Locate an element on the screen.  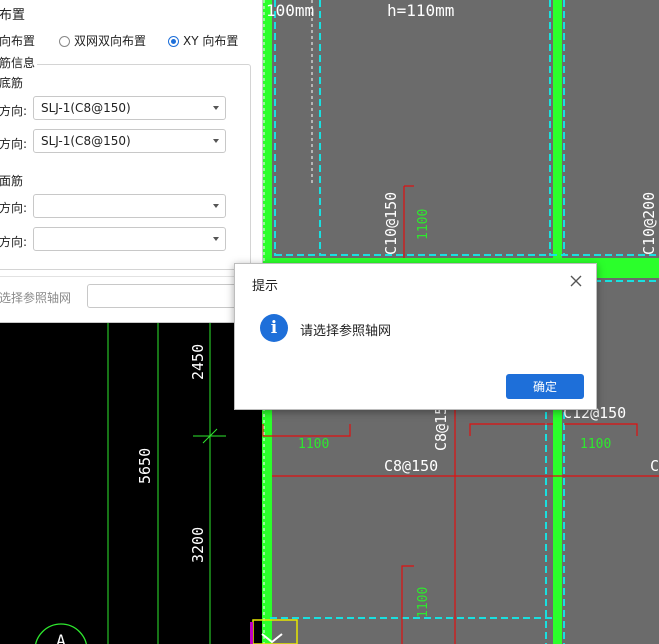
prompt-dialog: 提示 i 请选择参照轴网 确定 is located at coordinates (415, 336).